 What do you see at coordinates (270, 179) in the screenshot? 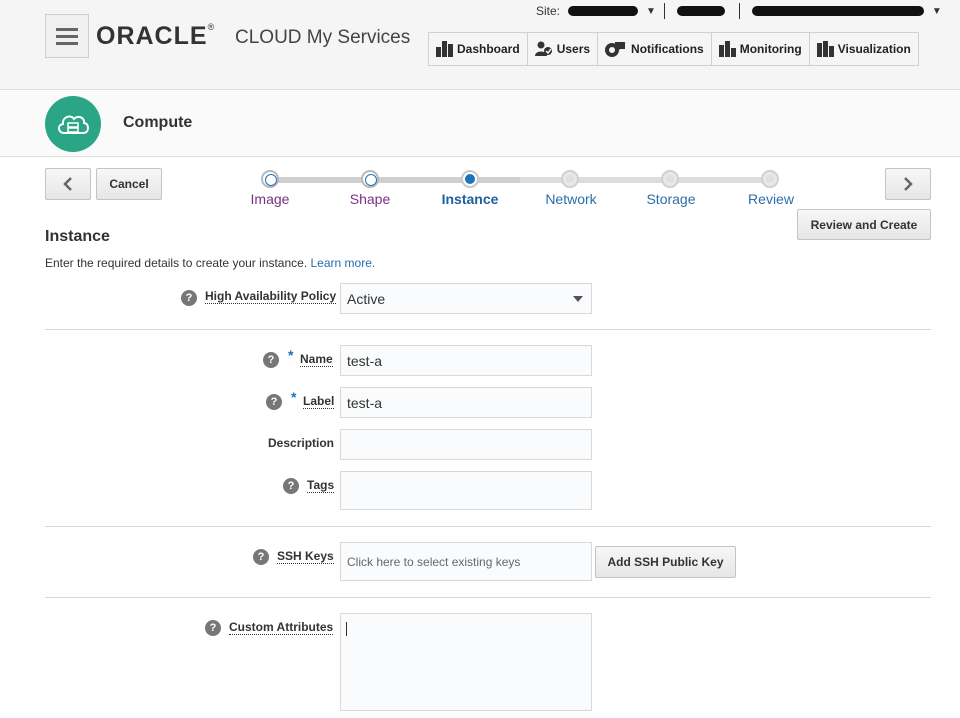
I see `train-stop-image` at bounding box center [270, 179].